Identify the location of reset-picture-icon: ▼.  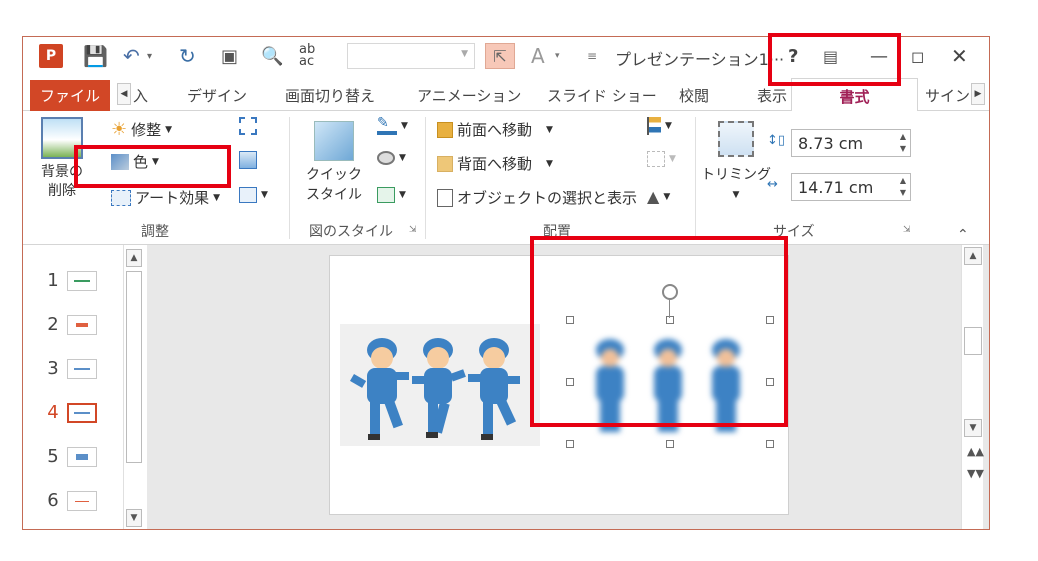
(253, 195).